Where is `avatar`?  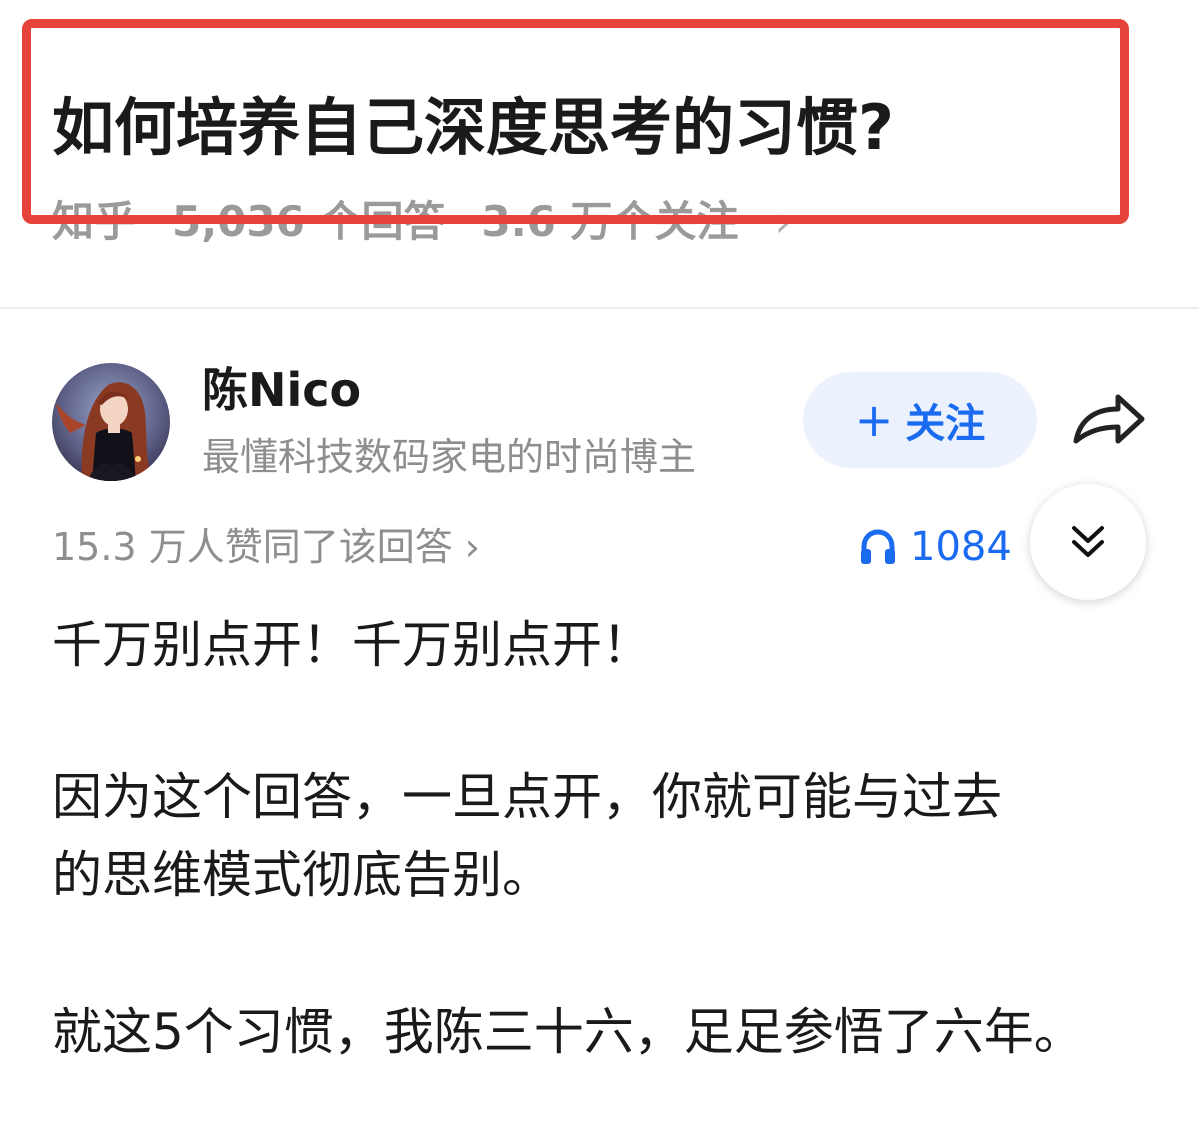
avatar is located at coordinates (111, 422).